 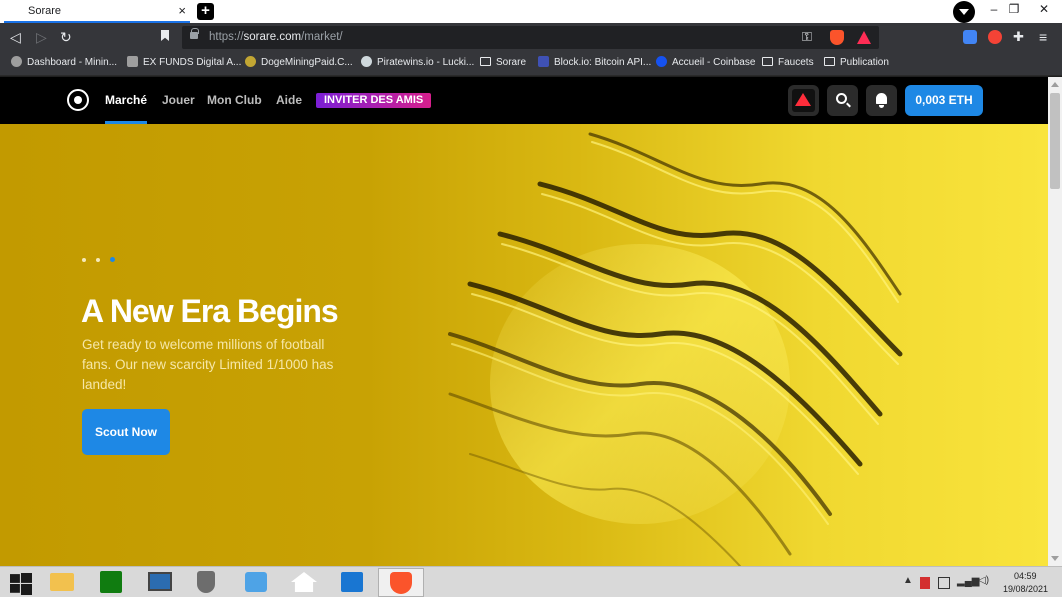 I want to click on brave-taskbar-item, so click(x=401, y=582).